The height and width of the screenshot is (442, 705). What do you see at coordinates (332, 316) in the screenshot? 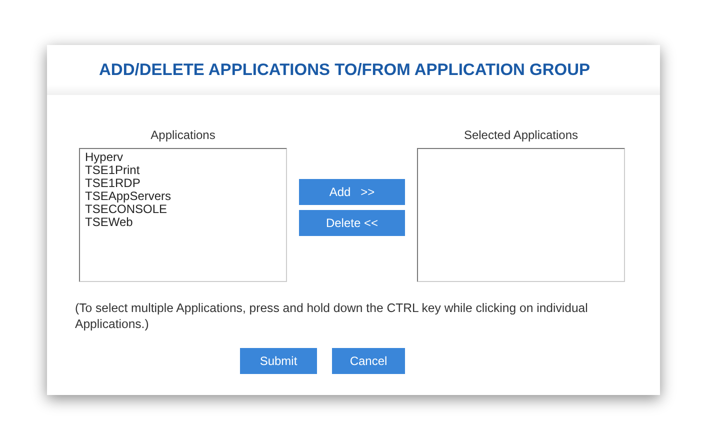
I see `help-text: (To select multiple Applications, press and hold down the CTRL key while clicking on individual Applications.)` at bounding box center [332, 316].